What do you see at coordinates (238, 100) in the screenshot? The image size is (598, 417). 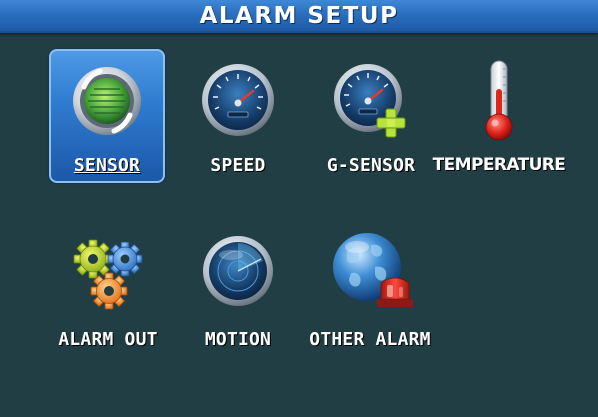 I see `speedometer-icon` at bounding box center [238, 100].